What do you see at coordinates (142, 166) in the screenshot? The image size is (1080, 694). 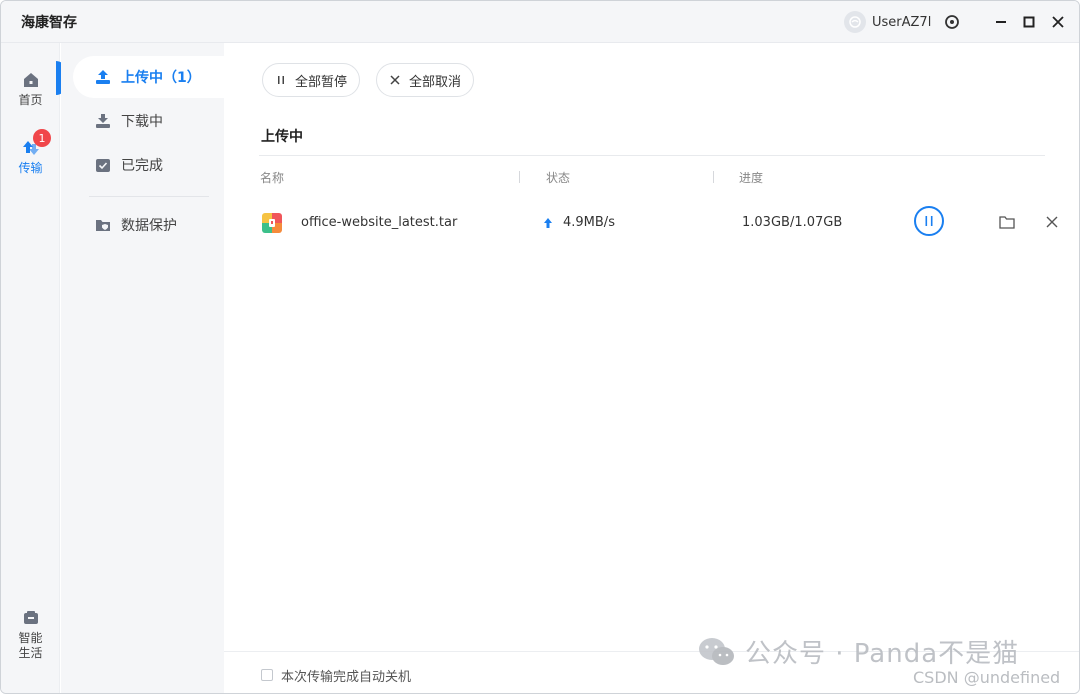 I see `subnav-label-completed: 已完成` at bounding box center [142, 166].